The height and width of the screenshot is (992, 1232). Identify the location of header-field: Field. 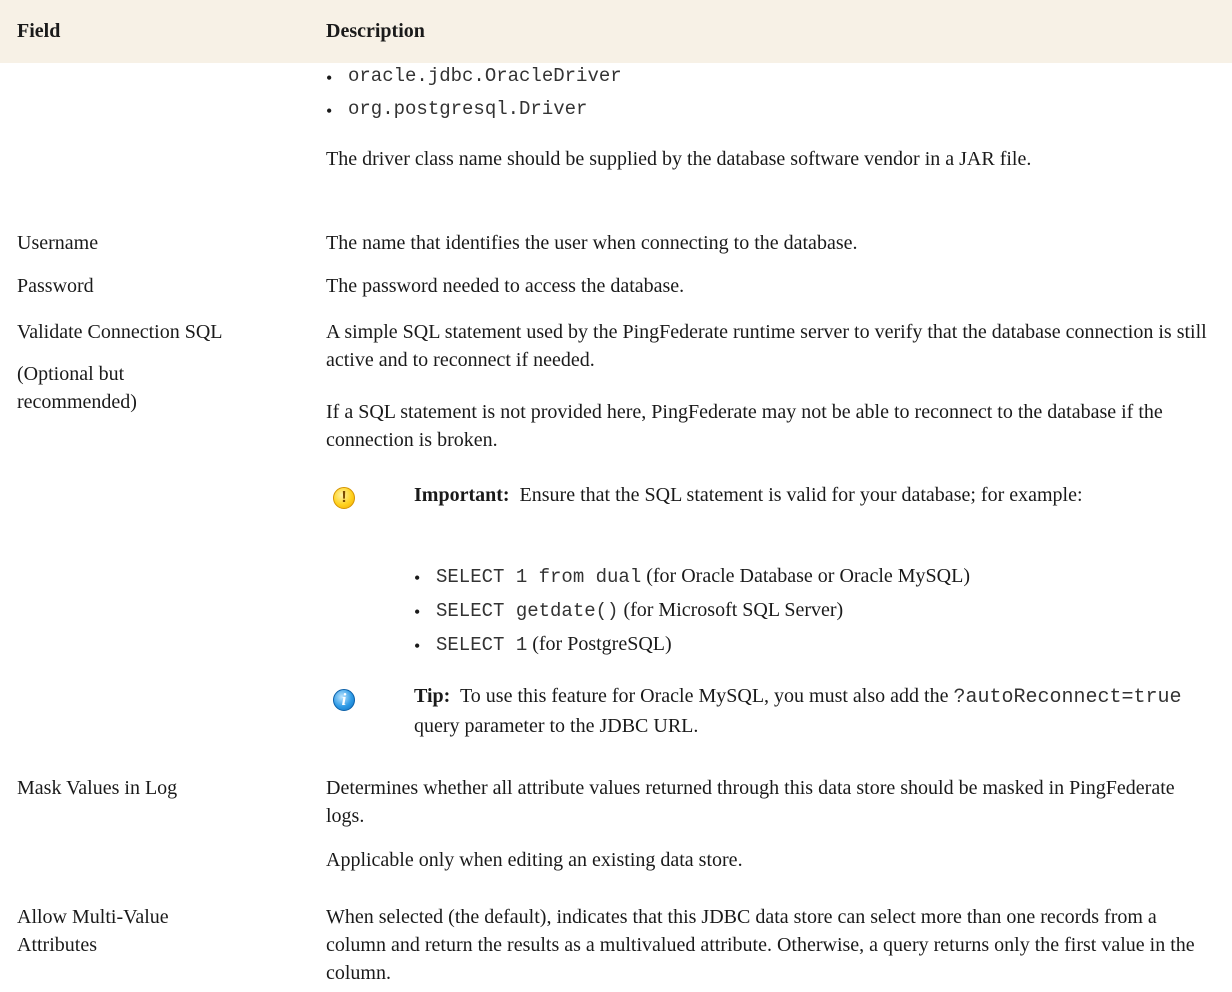
(39, 31).